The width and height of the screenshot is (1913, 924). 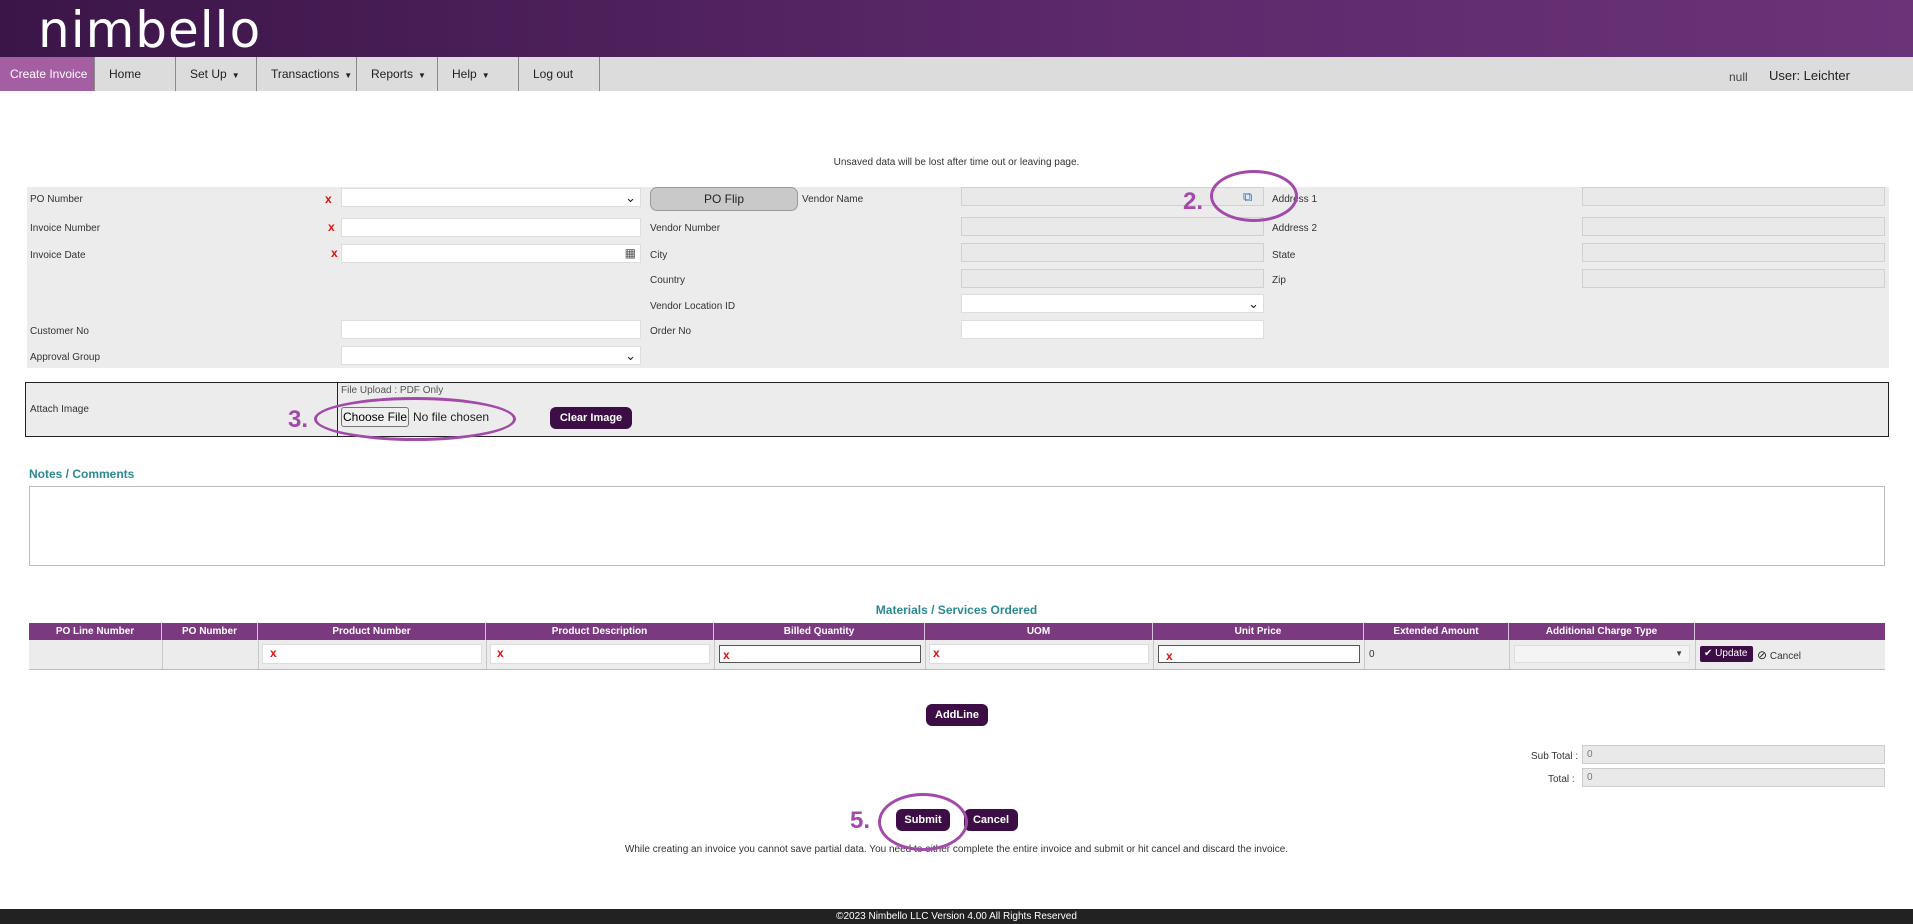 What do you see at coordinates (491, 227) in the screenshot?
I see `invoice-number-input` at bounding box center [491, 227].